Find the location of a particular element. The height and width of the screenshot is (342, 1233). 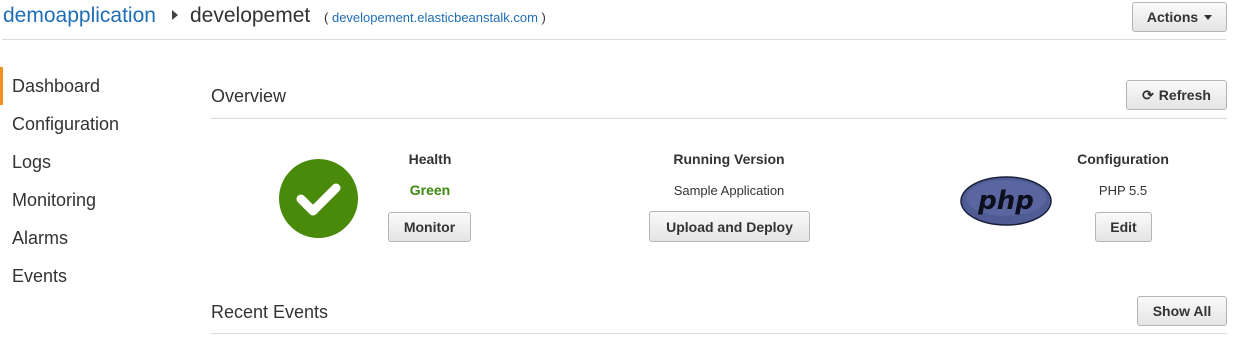

sidebar-item-monitoring: Monitoring is located at coordinates (95, 200).